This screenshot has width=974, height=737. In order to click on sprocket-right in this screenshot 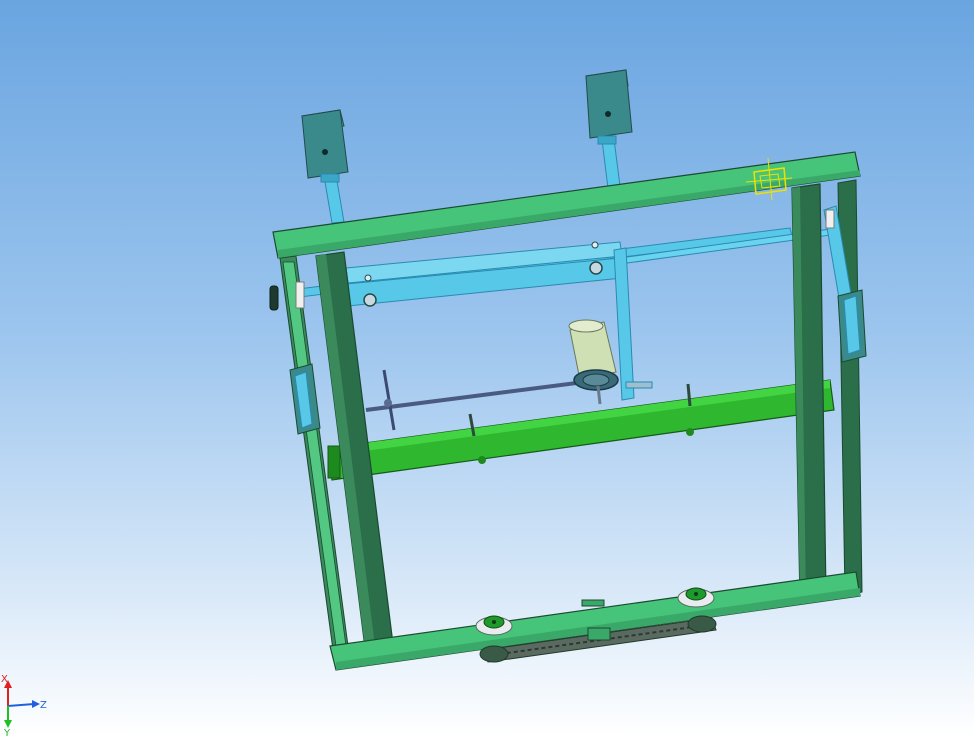, I will do `click(702, 624)`.